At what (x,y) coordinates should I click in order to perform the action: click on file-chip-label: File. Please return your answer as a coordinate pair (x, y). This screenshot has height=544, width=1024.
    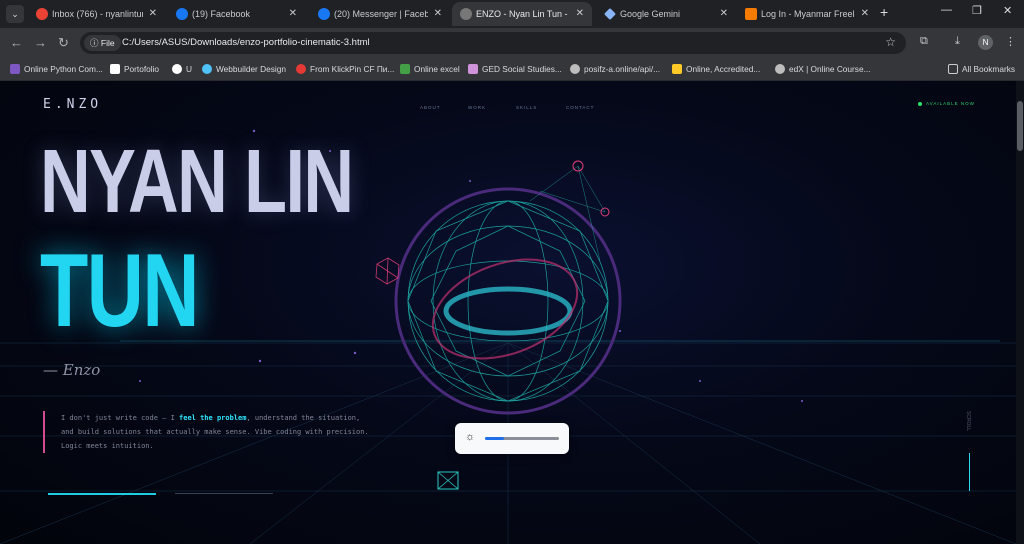
    Looking at the image, I should click on (107, 43).